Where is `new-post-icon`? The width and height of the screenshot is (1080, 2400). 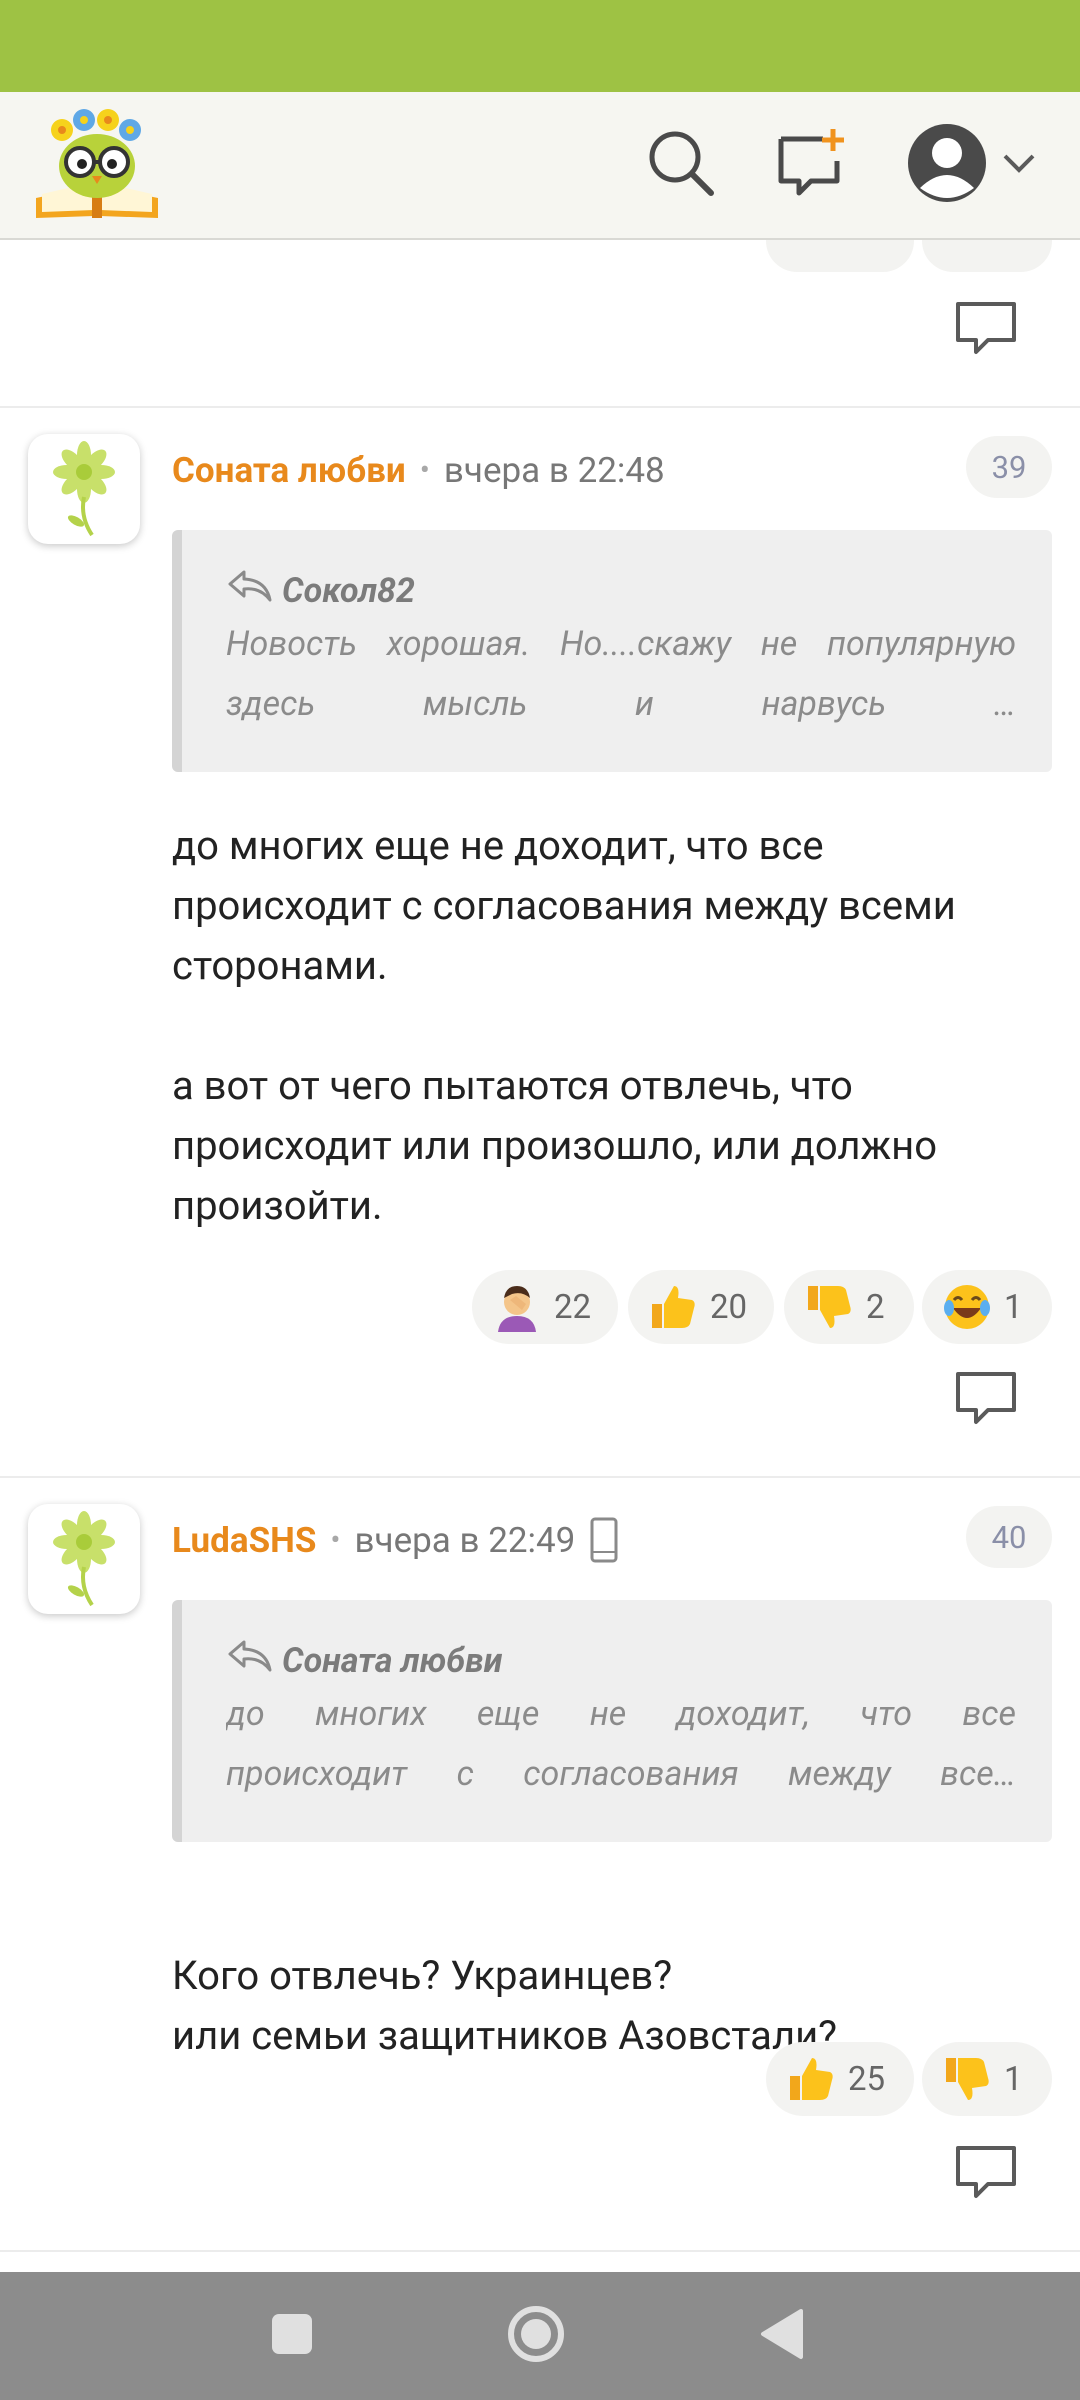
new-post-icon is located at coordinates (811, 165).